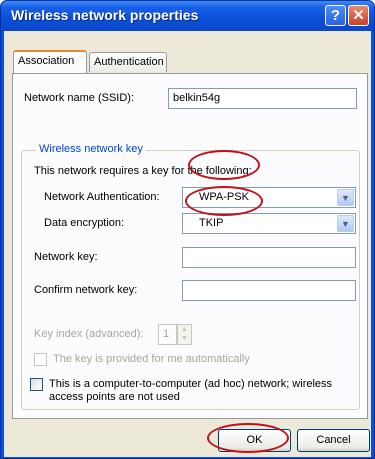 Image resolution: width=375 pixels, height=459 pixels. What do you see at coordinates (254, 440) in the screenshot?
I see `ok-button: OK` at bounding box center [254, 440].